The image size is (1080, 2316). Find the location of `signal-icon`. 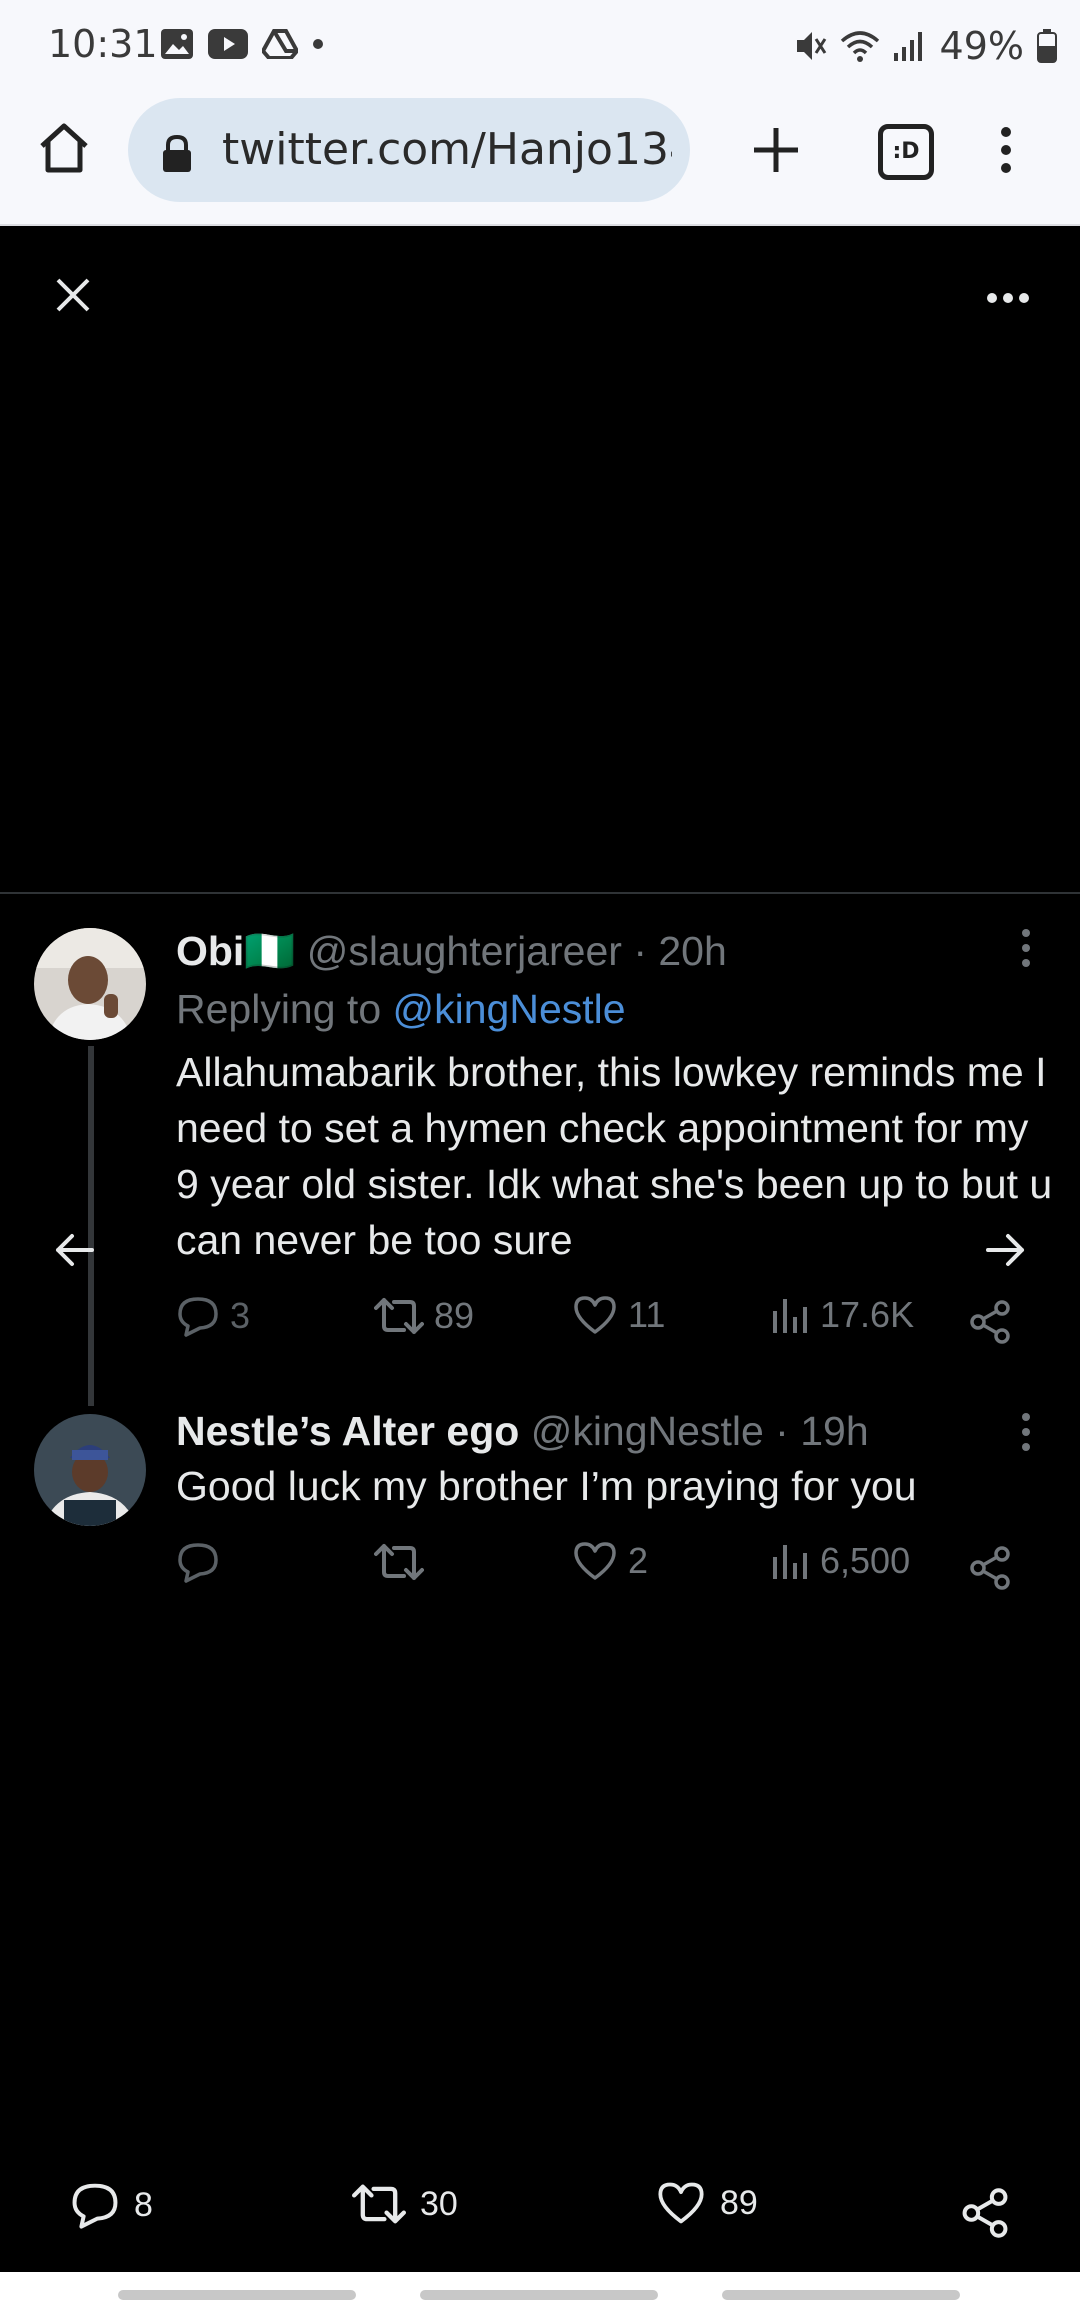

signal-icon is located at coordinates (907, 46).